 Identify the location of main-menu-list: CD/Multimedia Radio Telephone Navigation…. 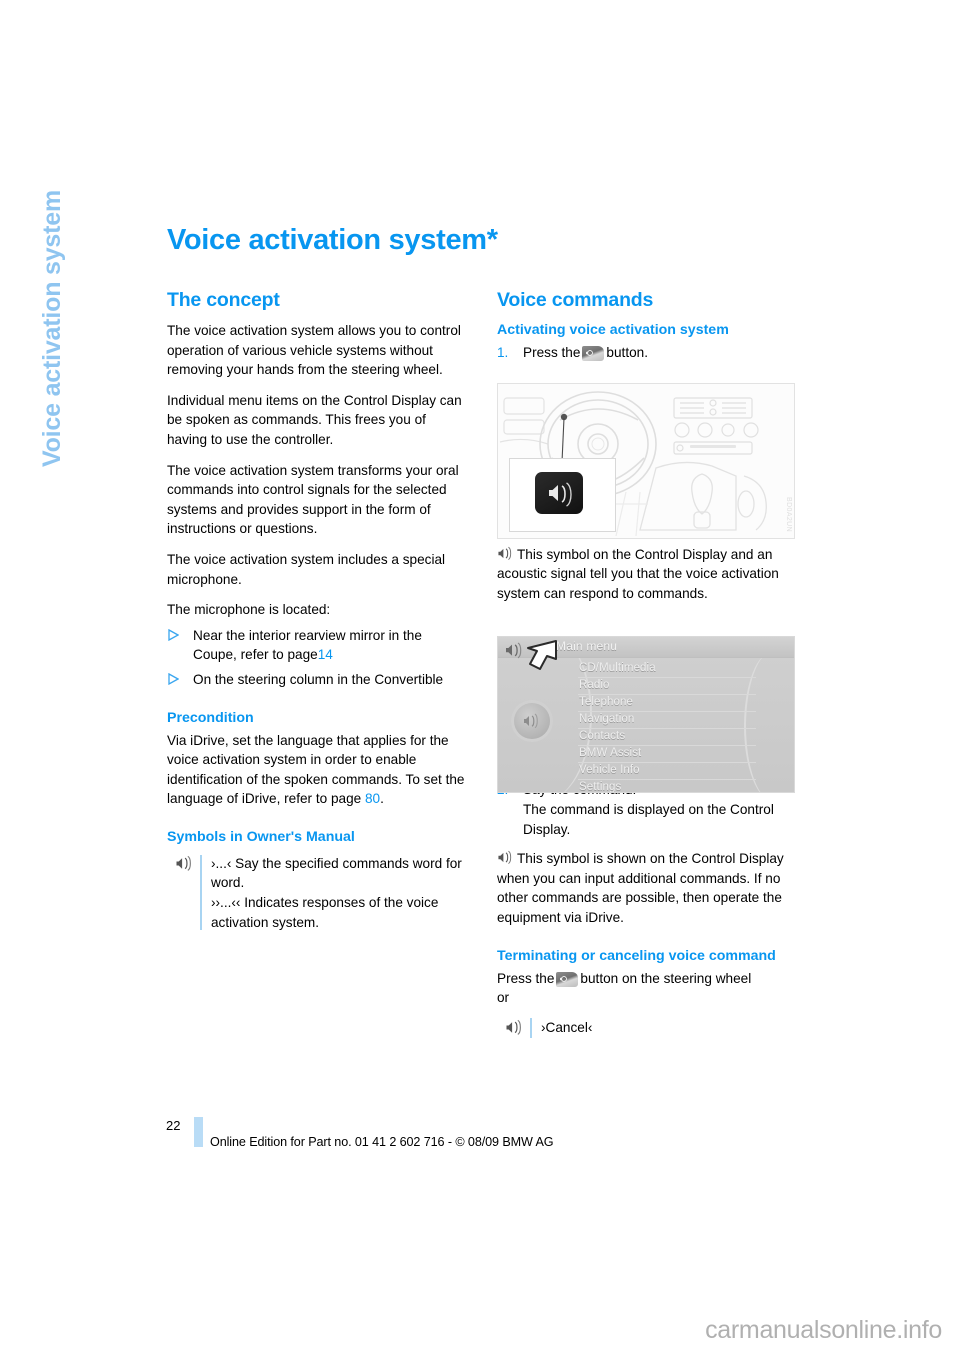
(667, 726).